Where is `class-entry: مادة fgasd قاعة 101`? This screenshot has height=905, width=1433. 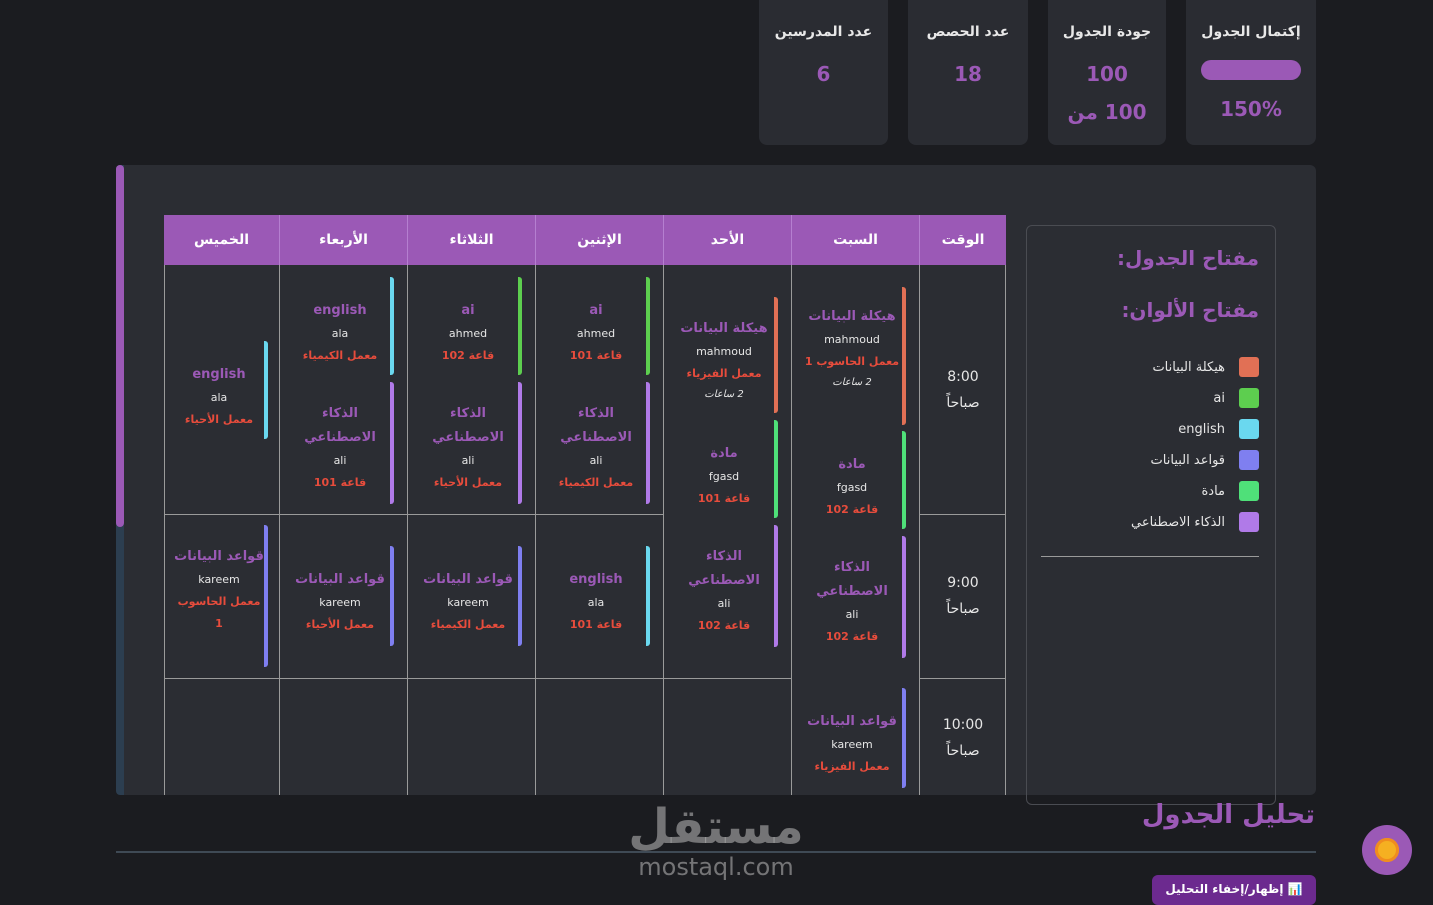
class-entry: مادة fgasd قاعة 101 is located at coordinates (726, 469).